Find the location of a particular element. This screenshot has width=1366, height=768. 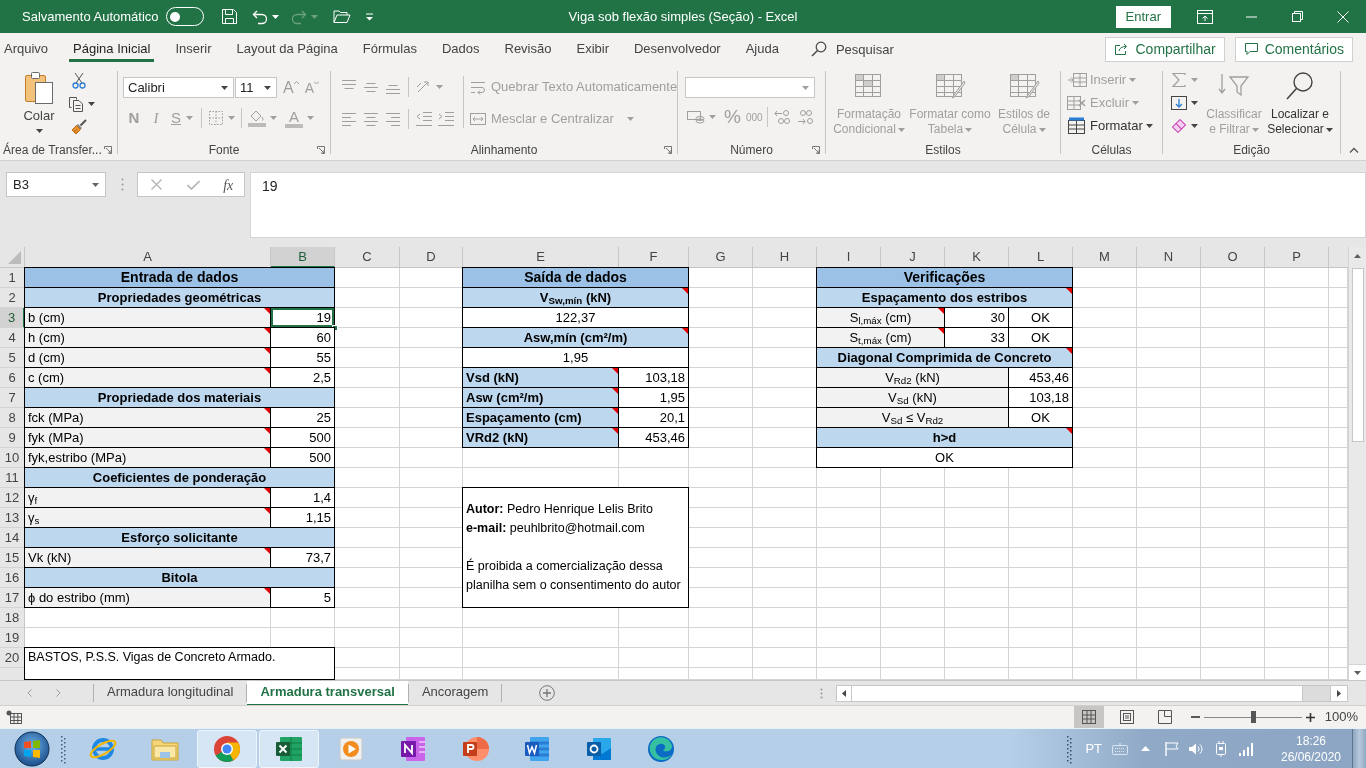

column-header: O is located at coordinates (1233, 257).